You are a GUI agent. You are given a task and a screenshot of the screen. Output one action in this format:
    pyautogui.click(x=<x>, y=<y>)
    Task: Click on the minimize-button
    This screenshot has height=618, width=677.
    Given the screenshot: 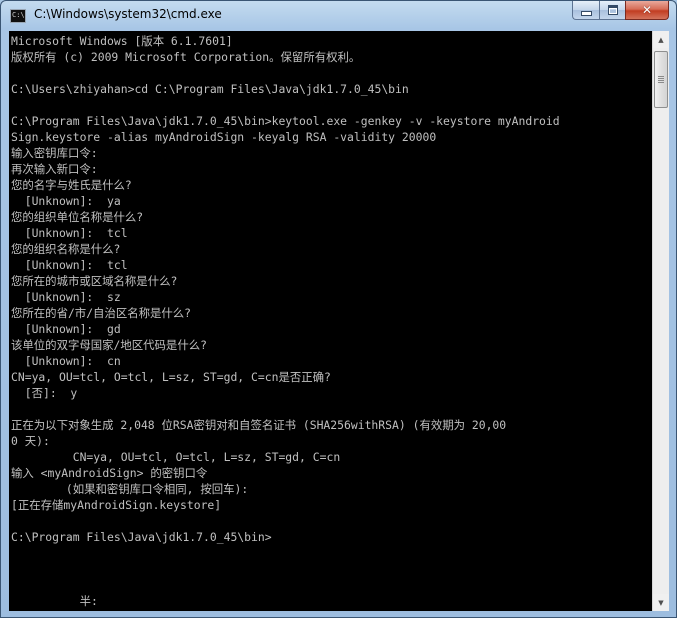 What is the action you would take?
    pyautogui.click(x=585, y=10)
    